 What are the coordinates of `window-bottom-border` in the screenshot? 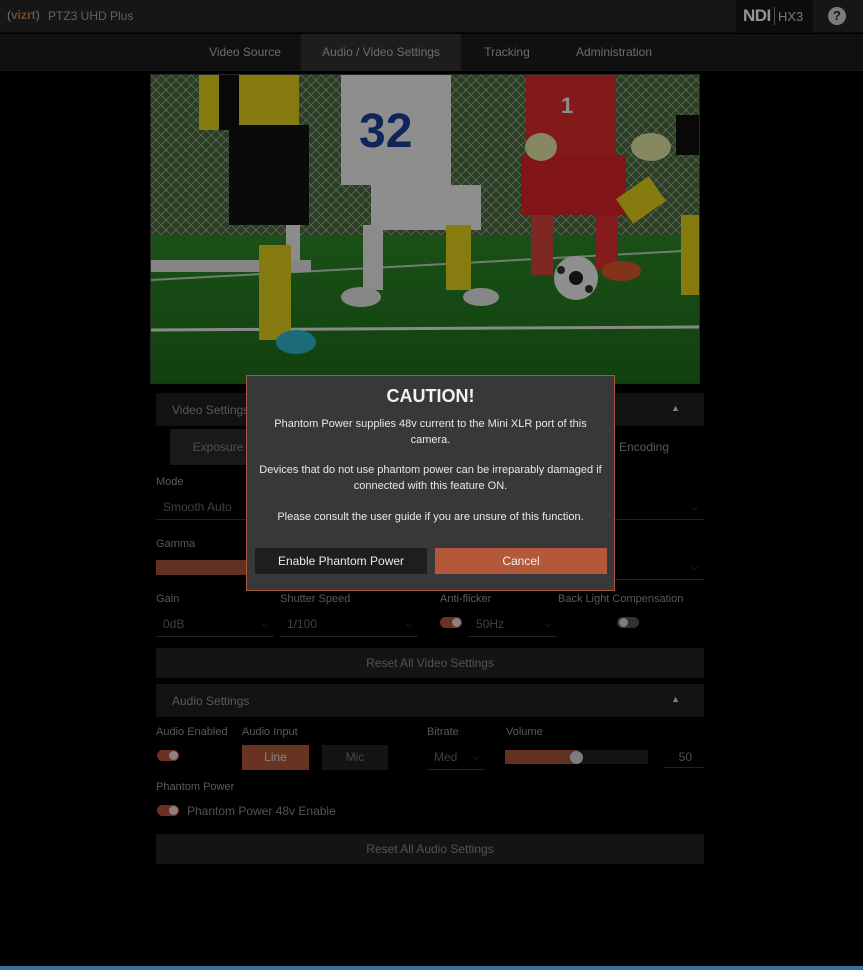 It's located at (431, 968).